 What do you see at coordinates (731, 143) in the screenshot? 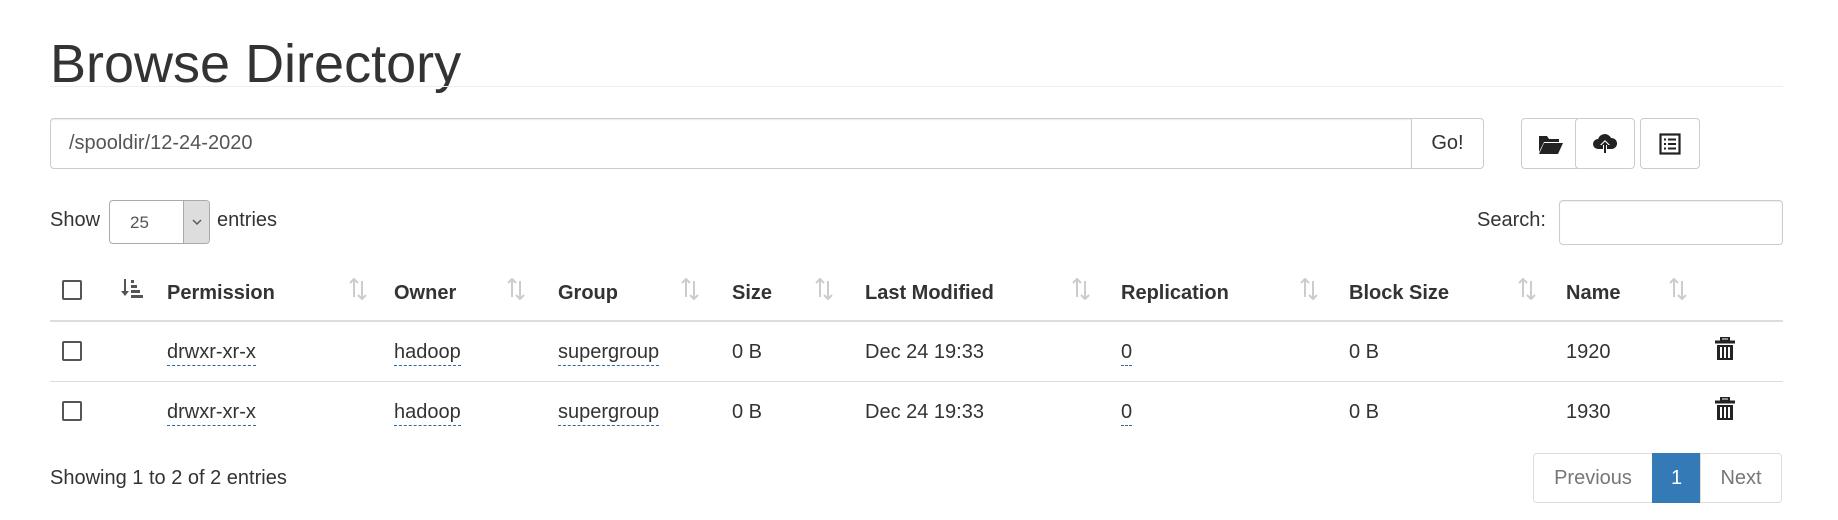
I see `directory-path-input` at bounding box center [731, 143].